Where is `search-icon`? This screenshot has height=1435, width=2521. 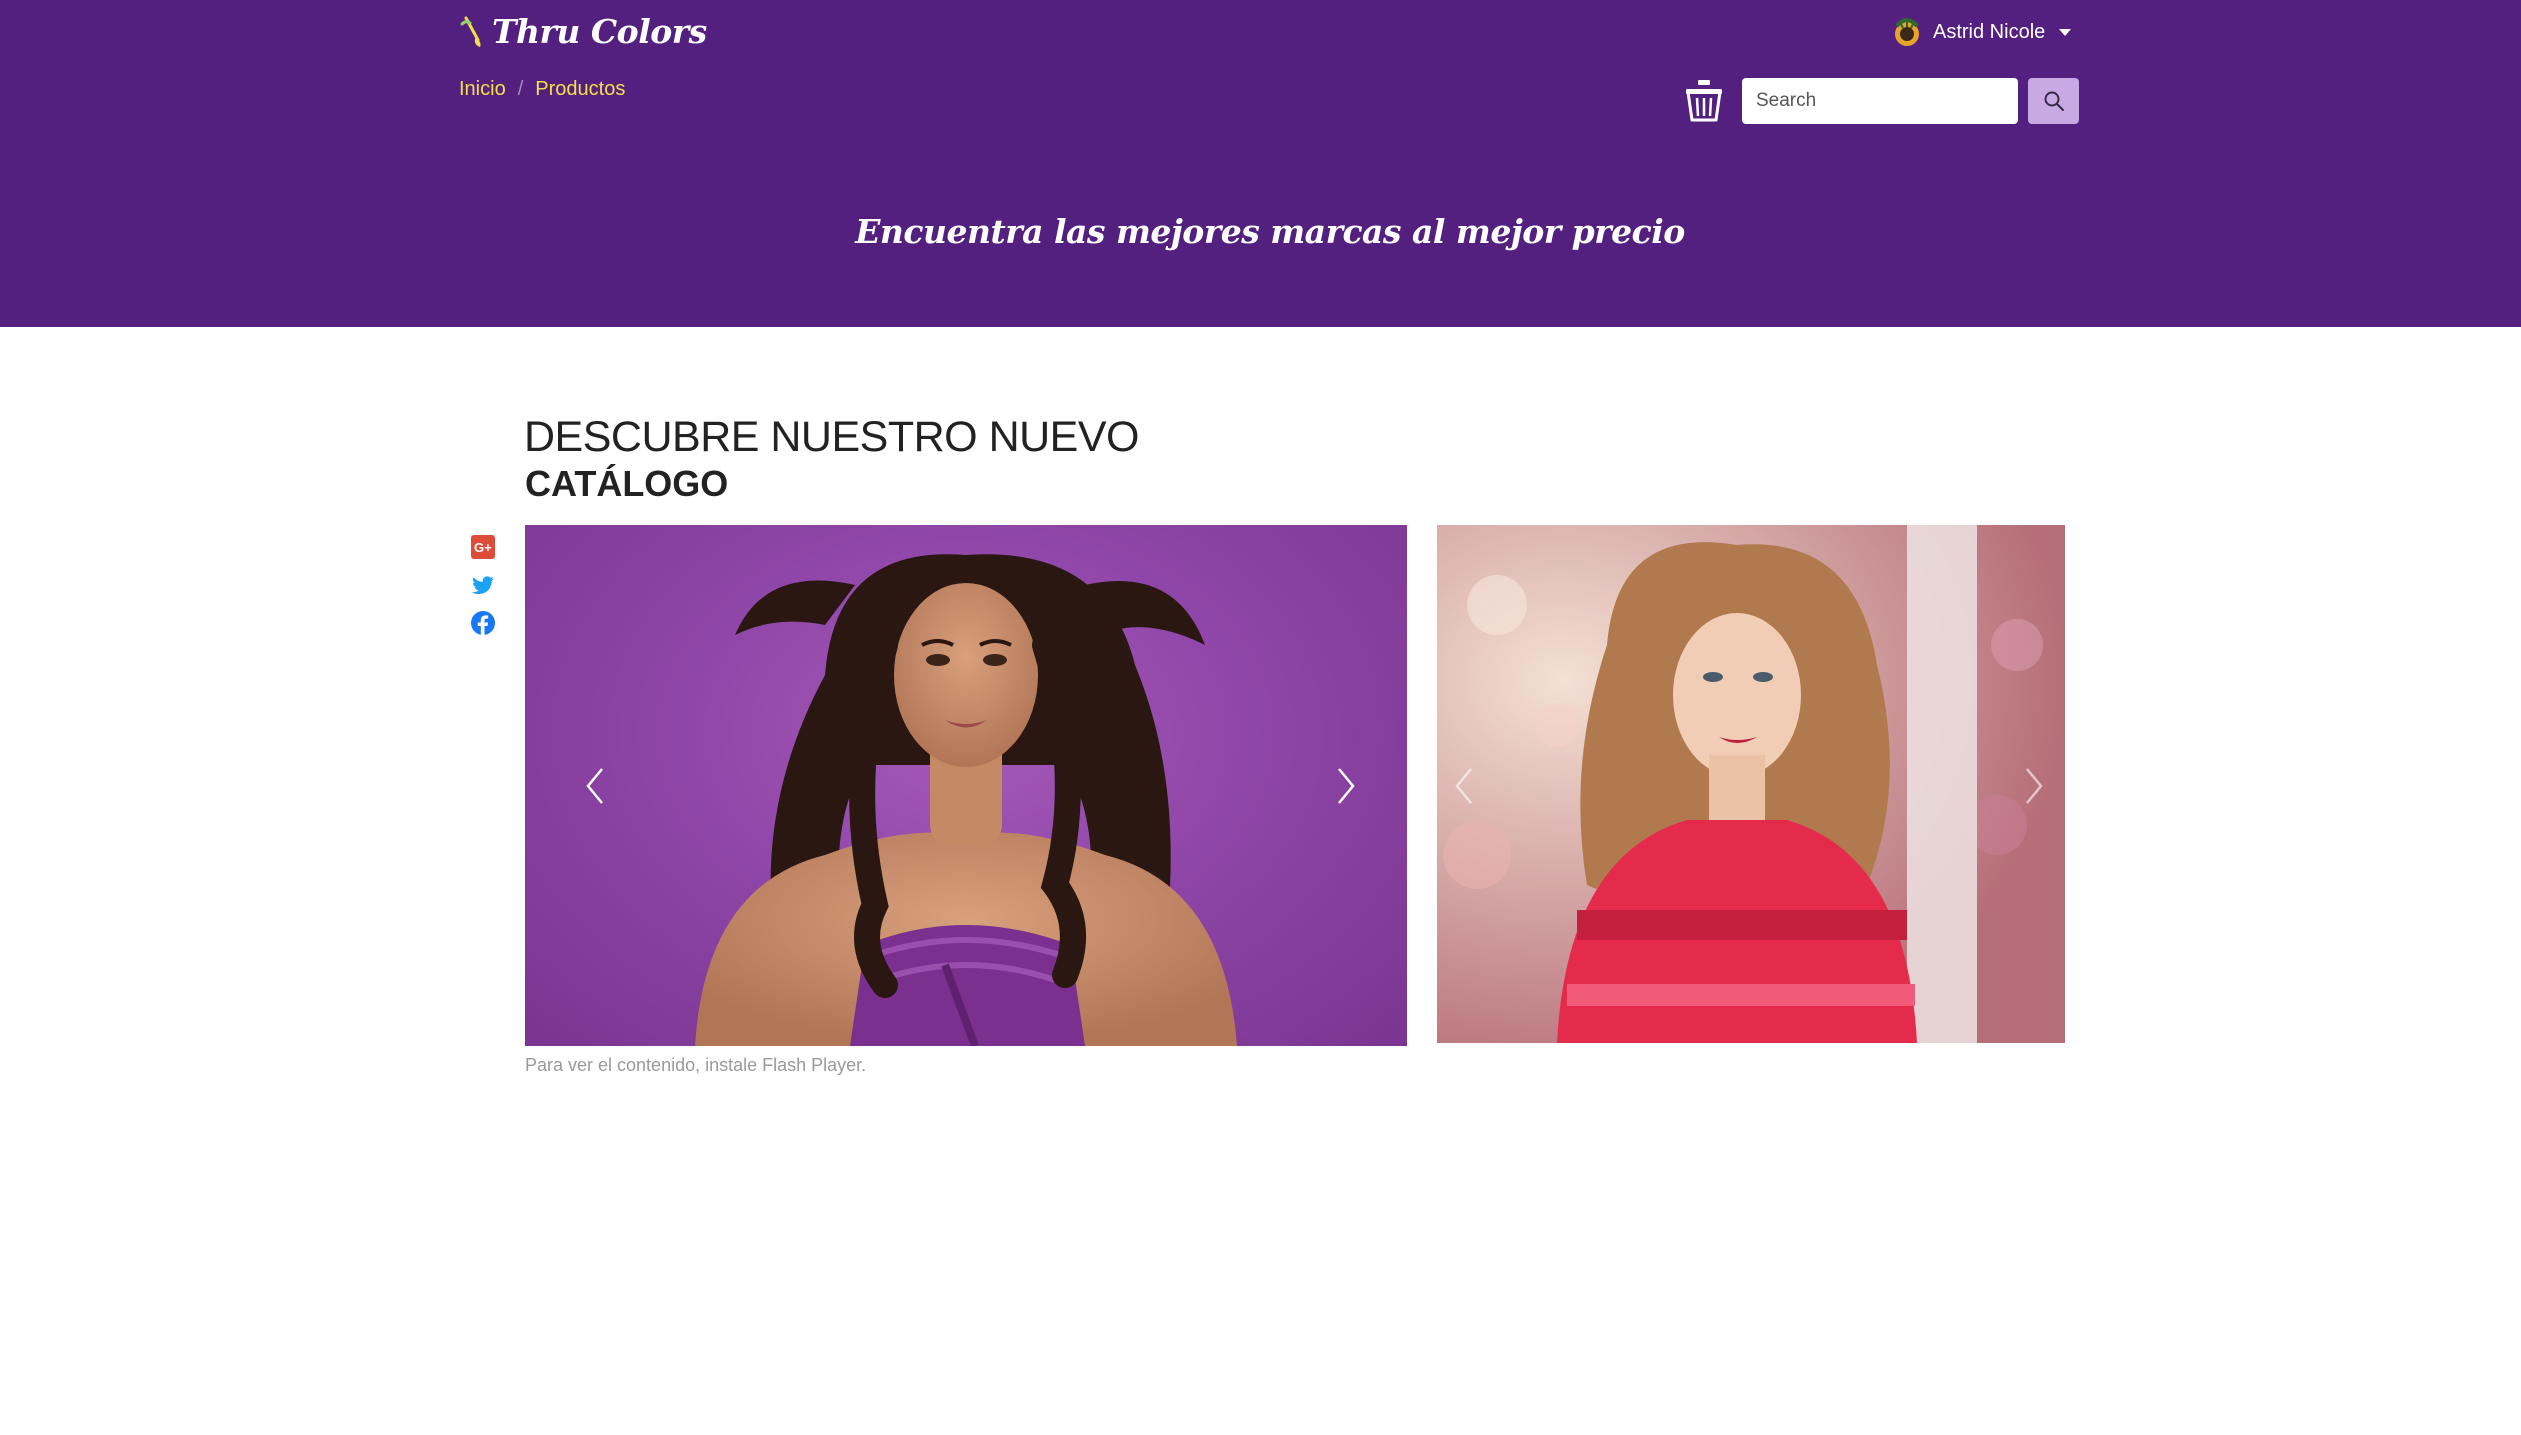
search-icon is located at coordinates (2054, 101).